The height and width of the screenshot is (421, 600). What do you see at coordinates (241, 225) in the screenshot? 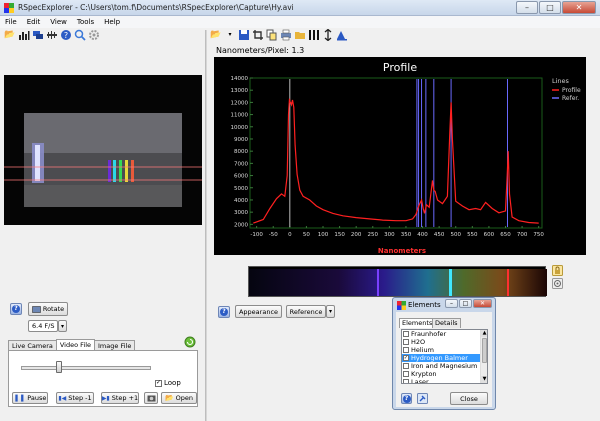
I see `y-tick-label: 2000` at bounding box center [241, 225].